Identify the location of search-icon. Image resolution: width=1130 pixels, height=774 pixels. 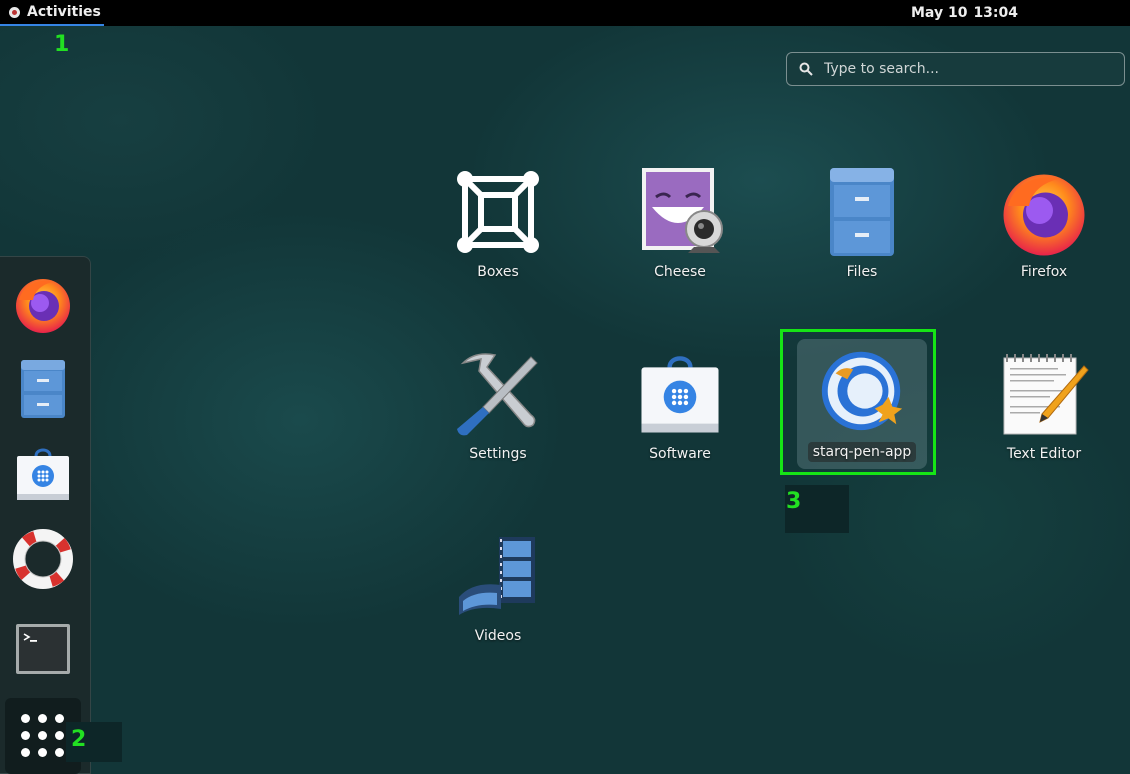
(806, 69).